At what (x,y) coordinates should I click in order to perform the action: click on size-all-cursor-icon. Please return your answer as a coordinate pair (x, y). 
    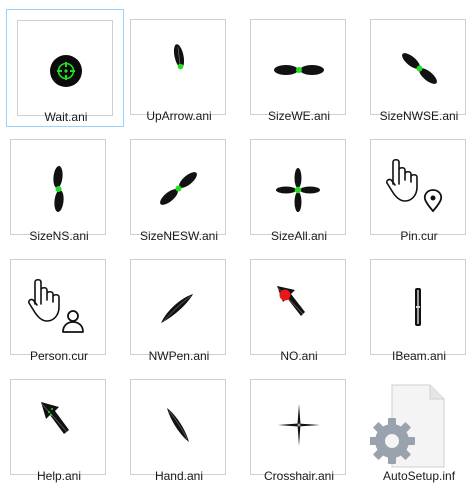
    Looking at the image, I should click on (298, 190).